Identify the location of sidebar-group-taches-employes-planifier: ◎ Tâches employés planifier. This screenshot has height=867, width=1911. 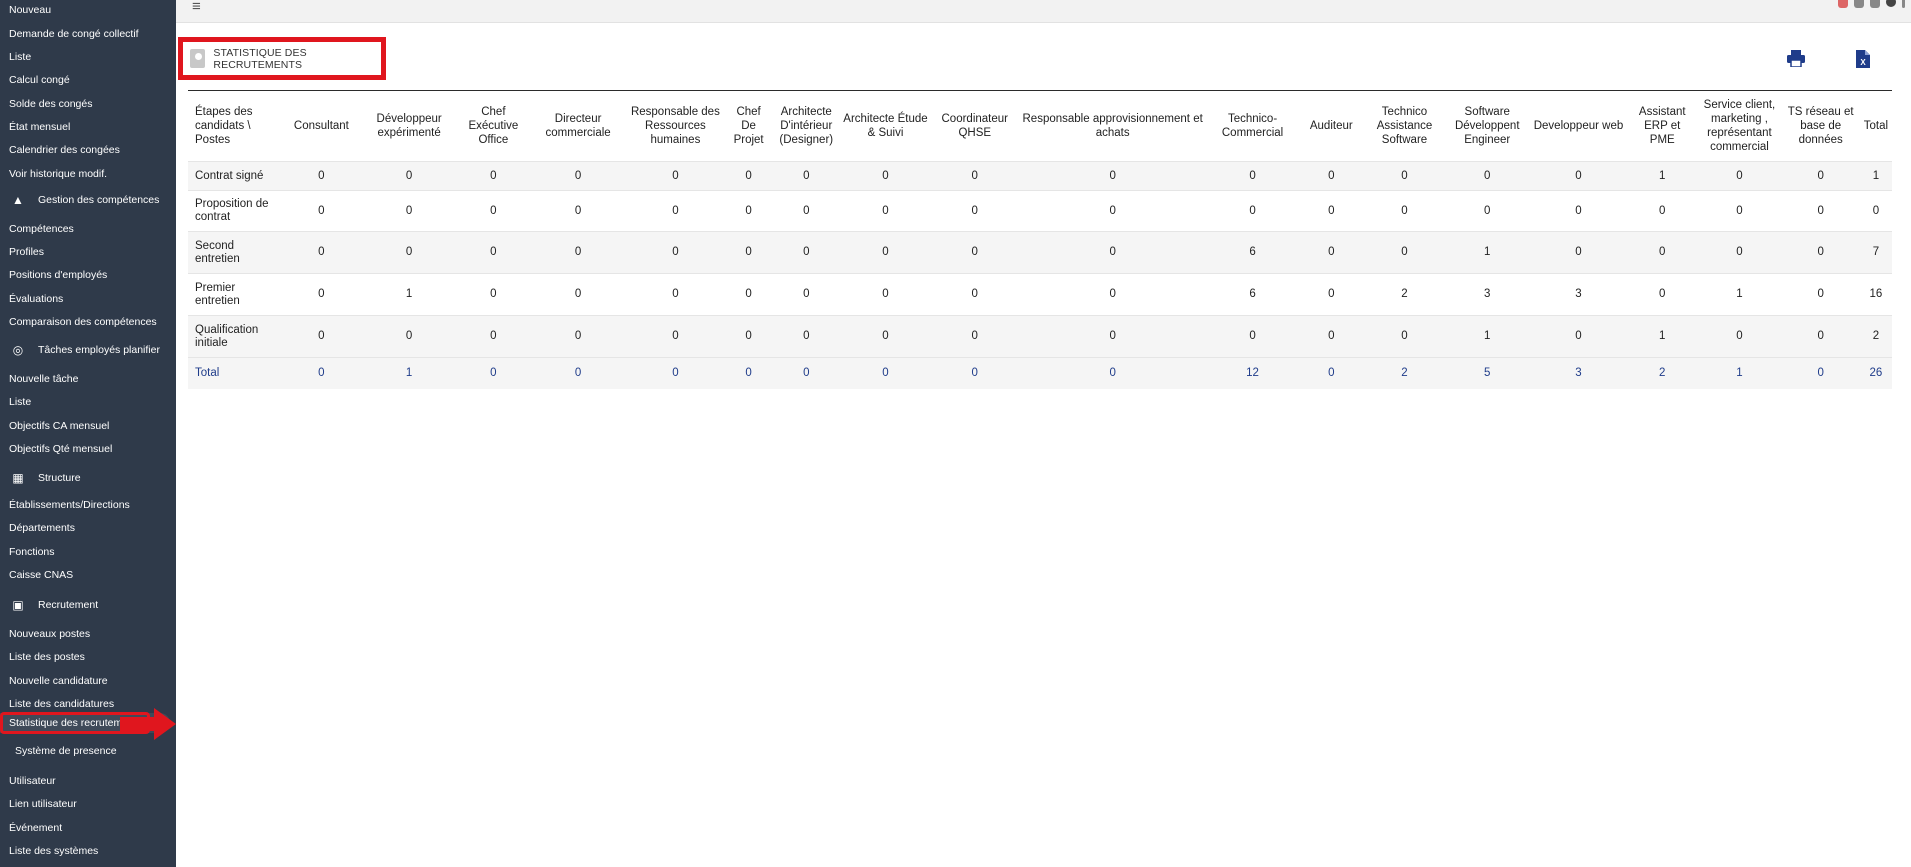
(85, 350).